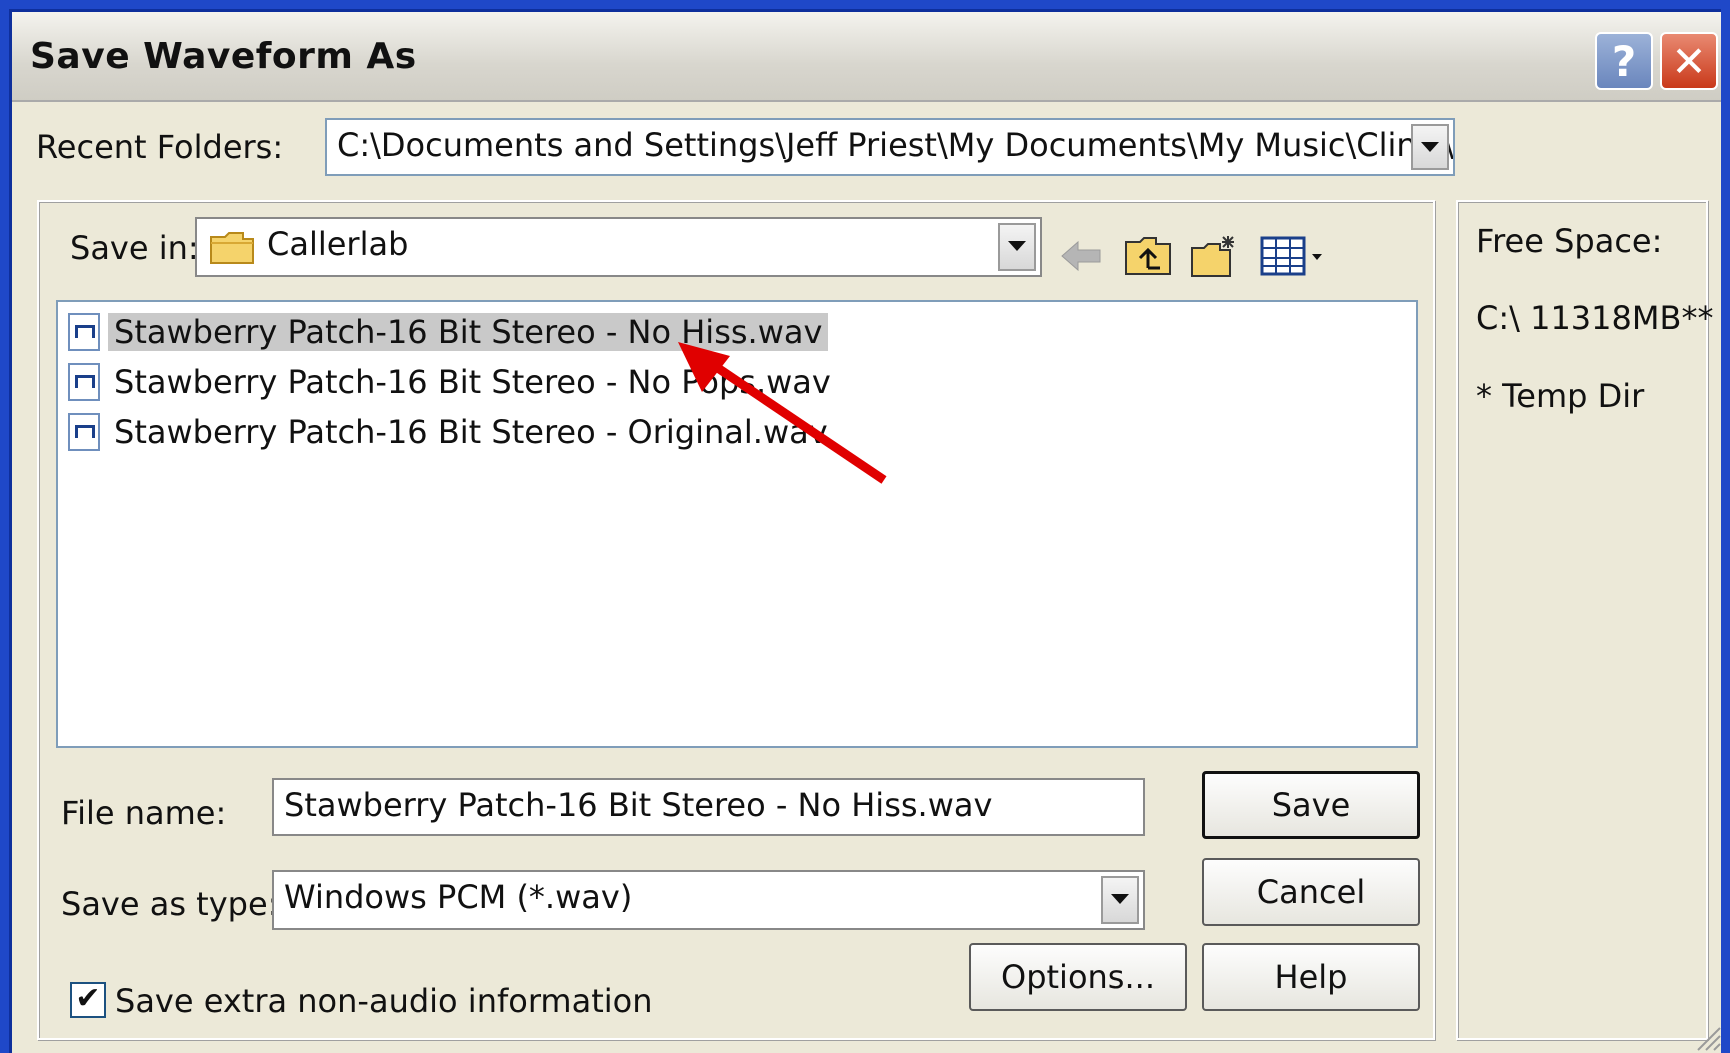 Image resolution: width=1730 pixels, height=1053 pixels. I want to click on free-space-label: Free Space:, so click(1569, 241).